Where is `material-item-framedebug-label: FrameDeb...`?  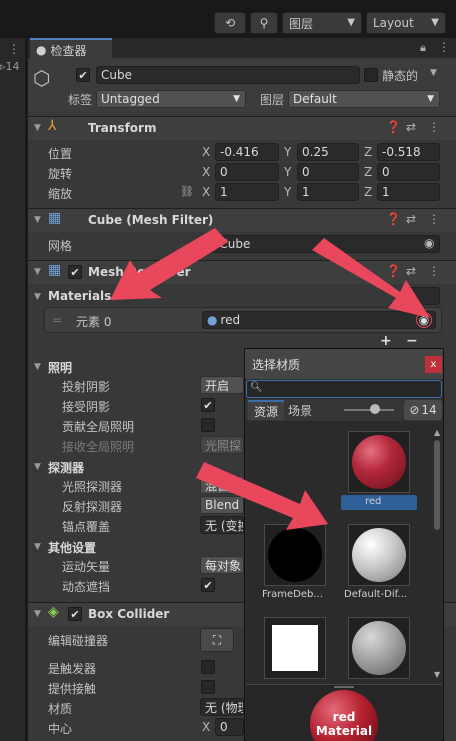 material-item-framedebug-label: FrameDeb... is located at coordinates (292, 594).